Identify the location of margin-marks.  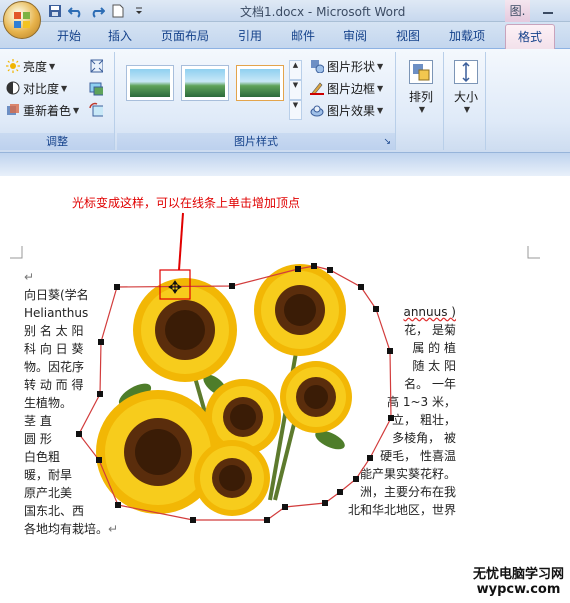
(275, 252).